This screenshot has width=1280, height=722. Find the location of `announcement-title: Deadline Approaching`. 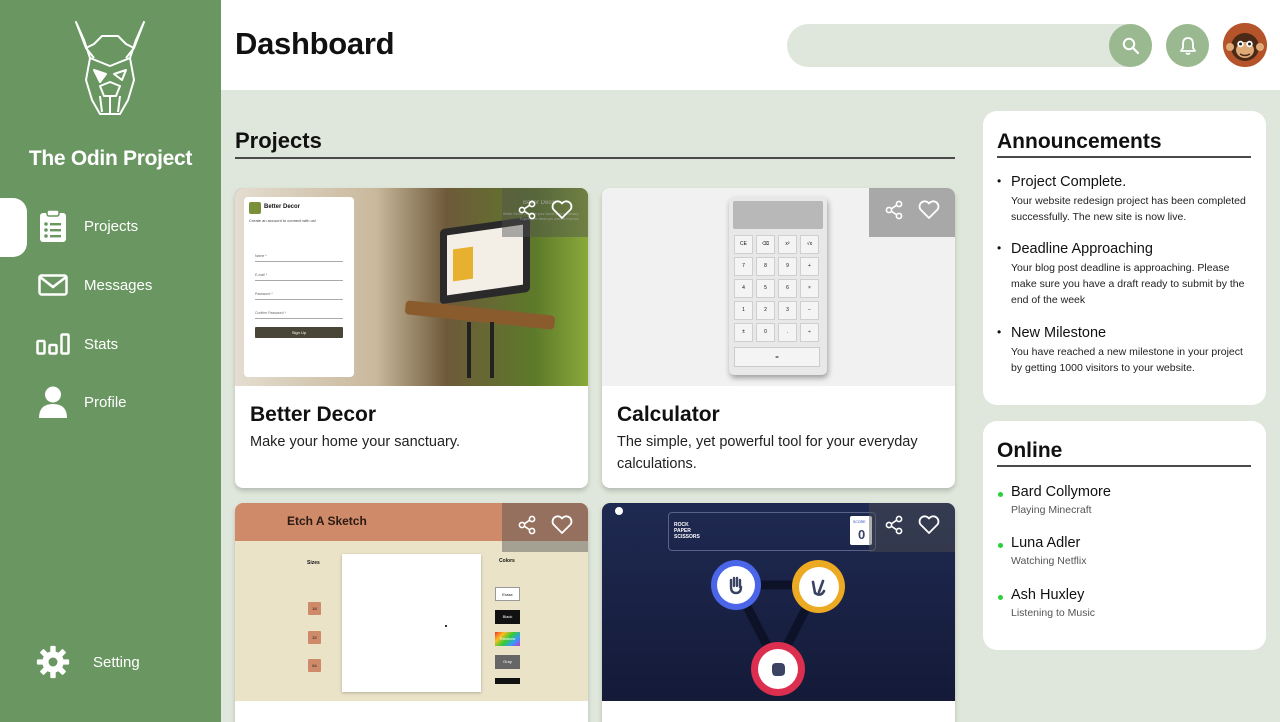

announcement-title: Deadline Approaching is located at coordinates (1126, 249).